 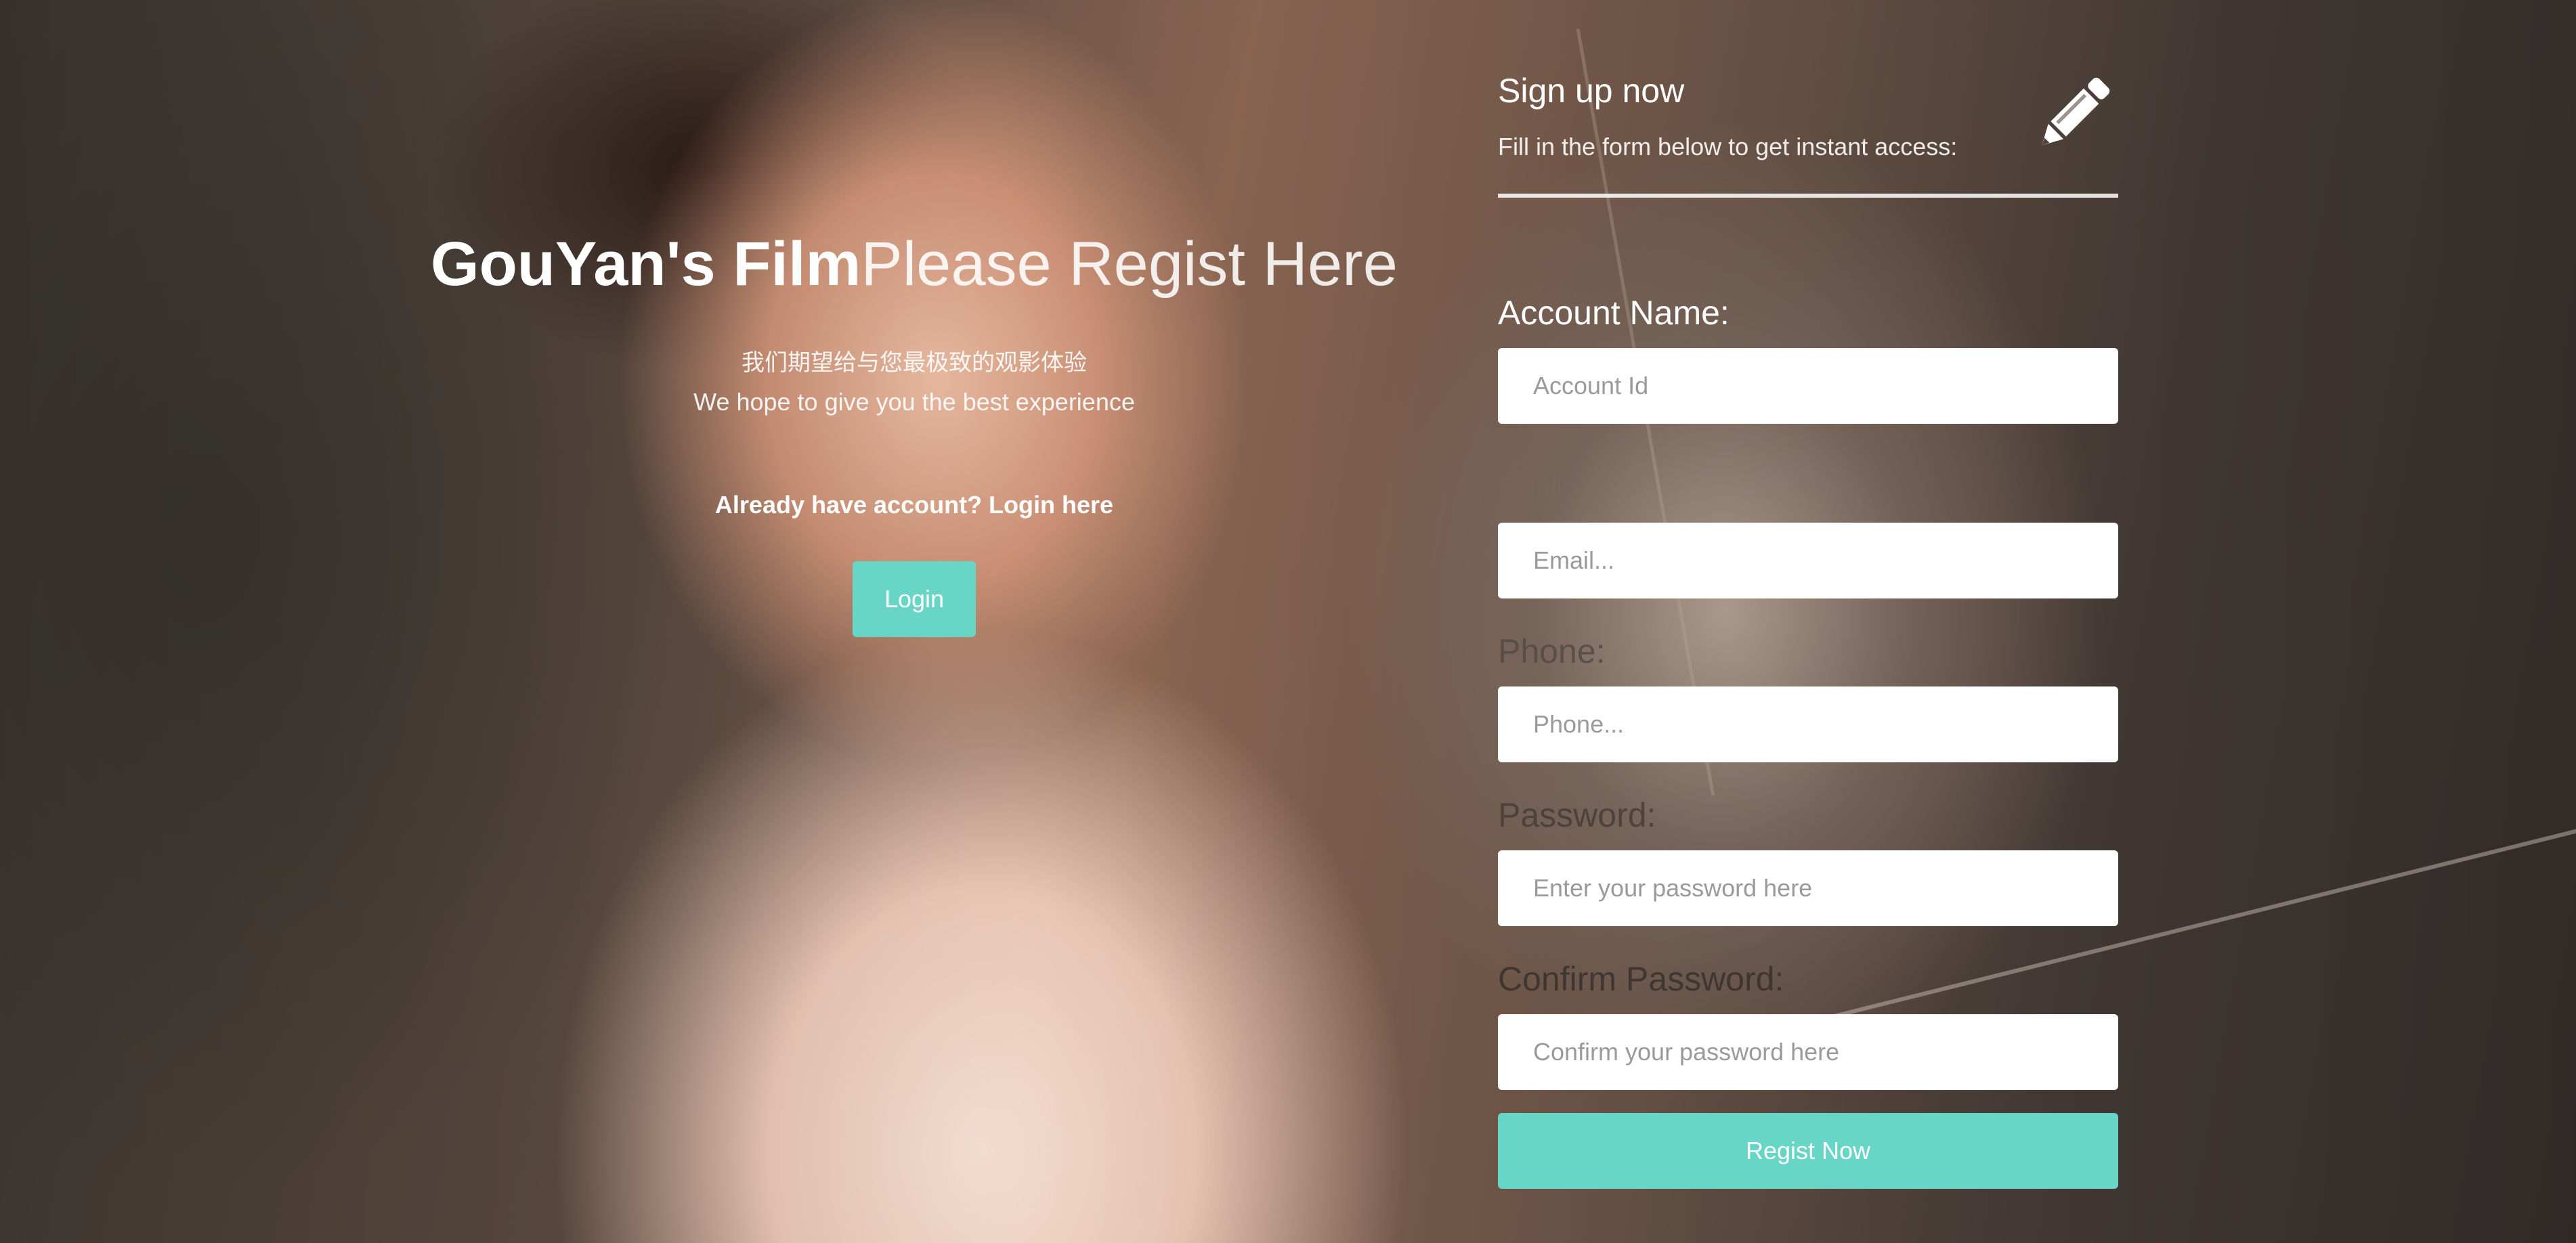 I want to click on phone-field: Phone:, so click(x=1808, y=696).